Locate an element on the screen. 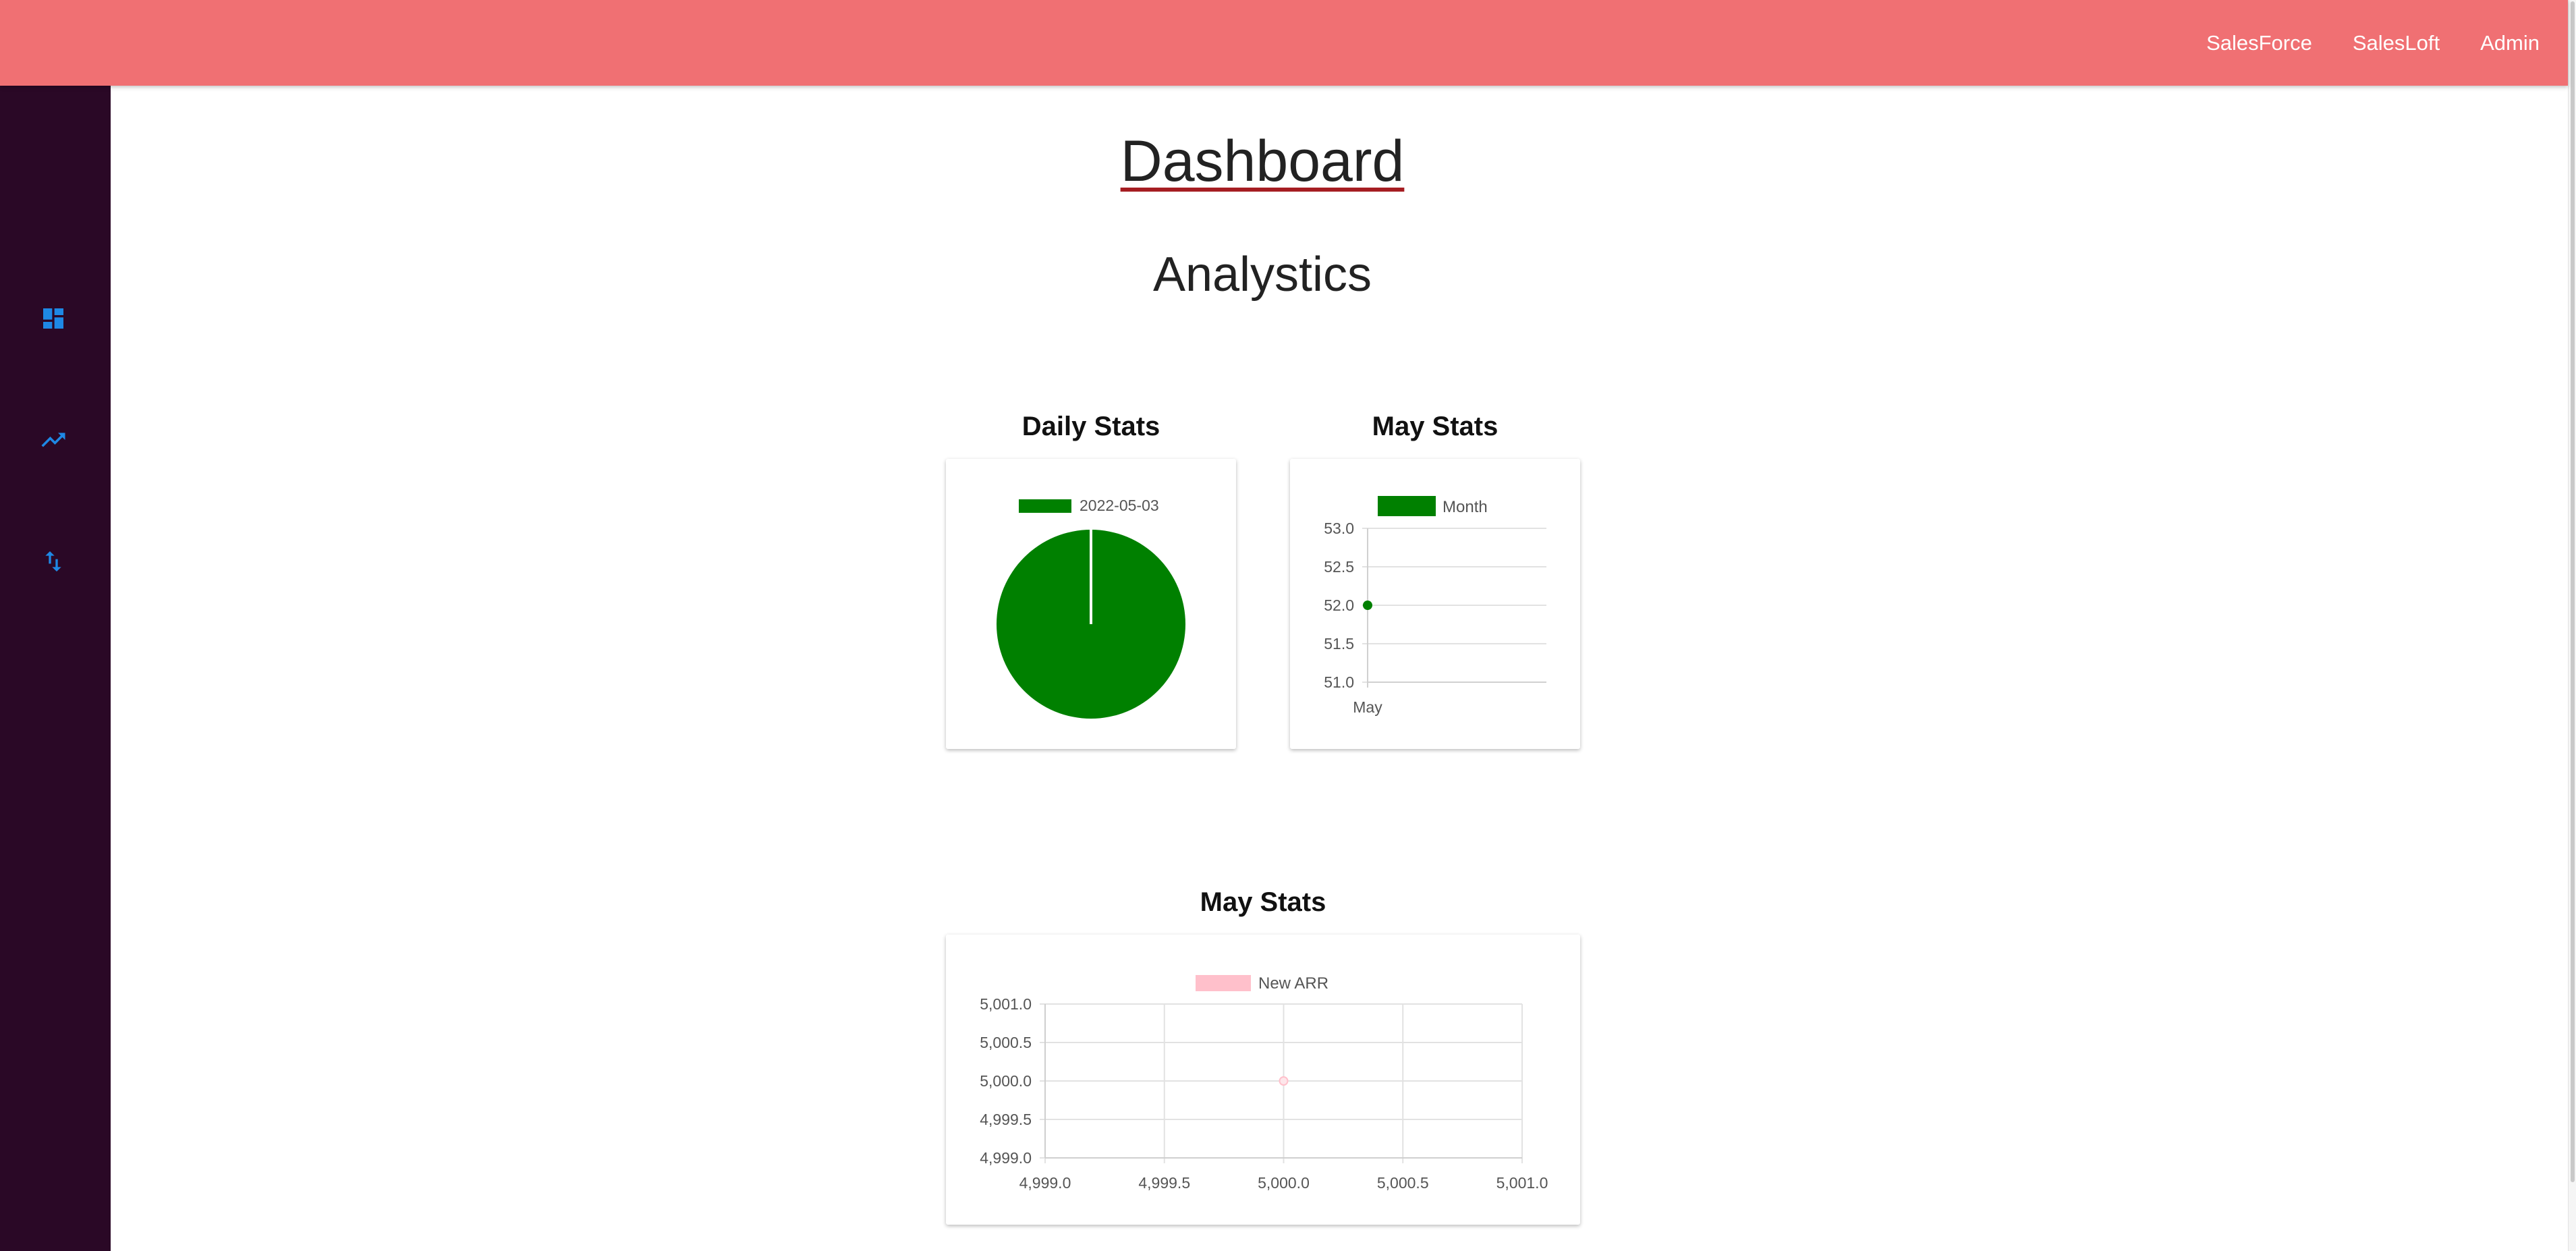  nav-link-salesloft: SalesLoft is located at coordinates (2396, 43).